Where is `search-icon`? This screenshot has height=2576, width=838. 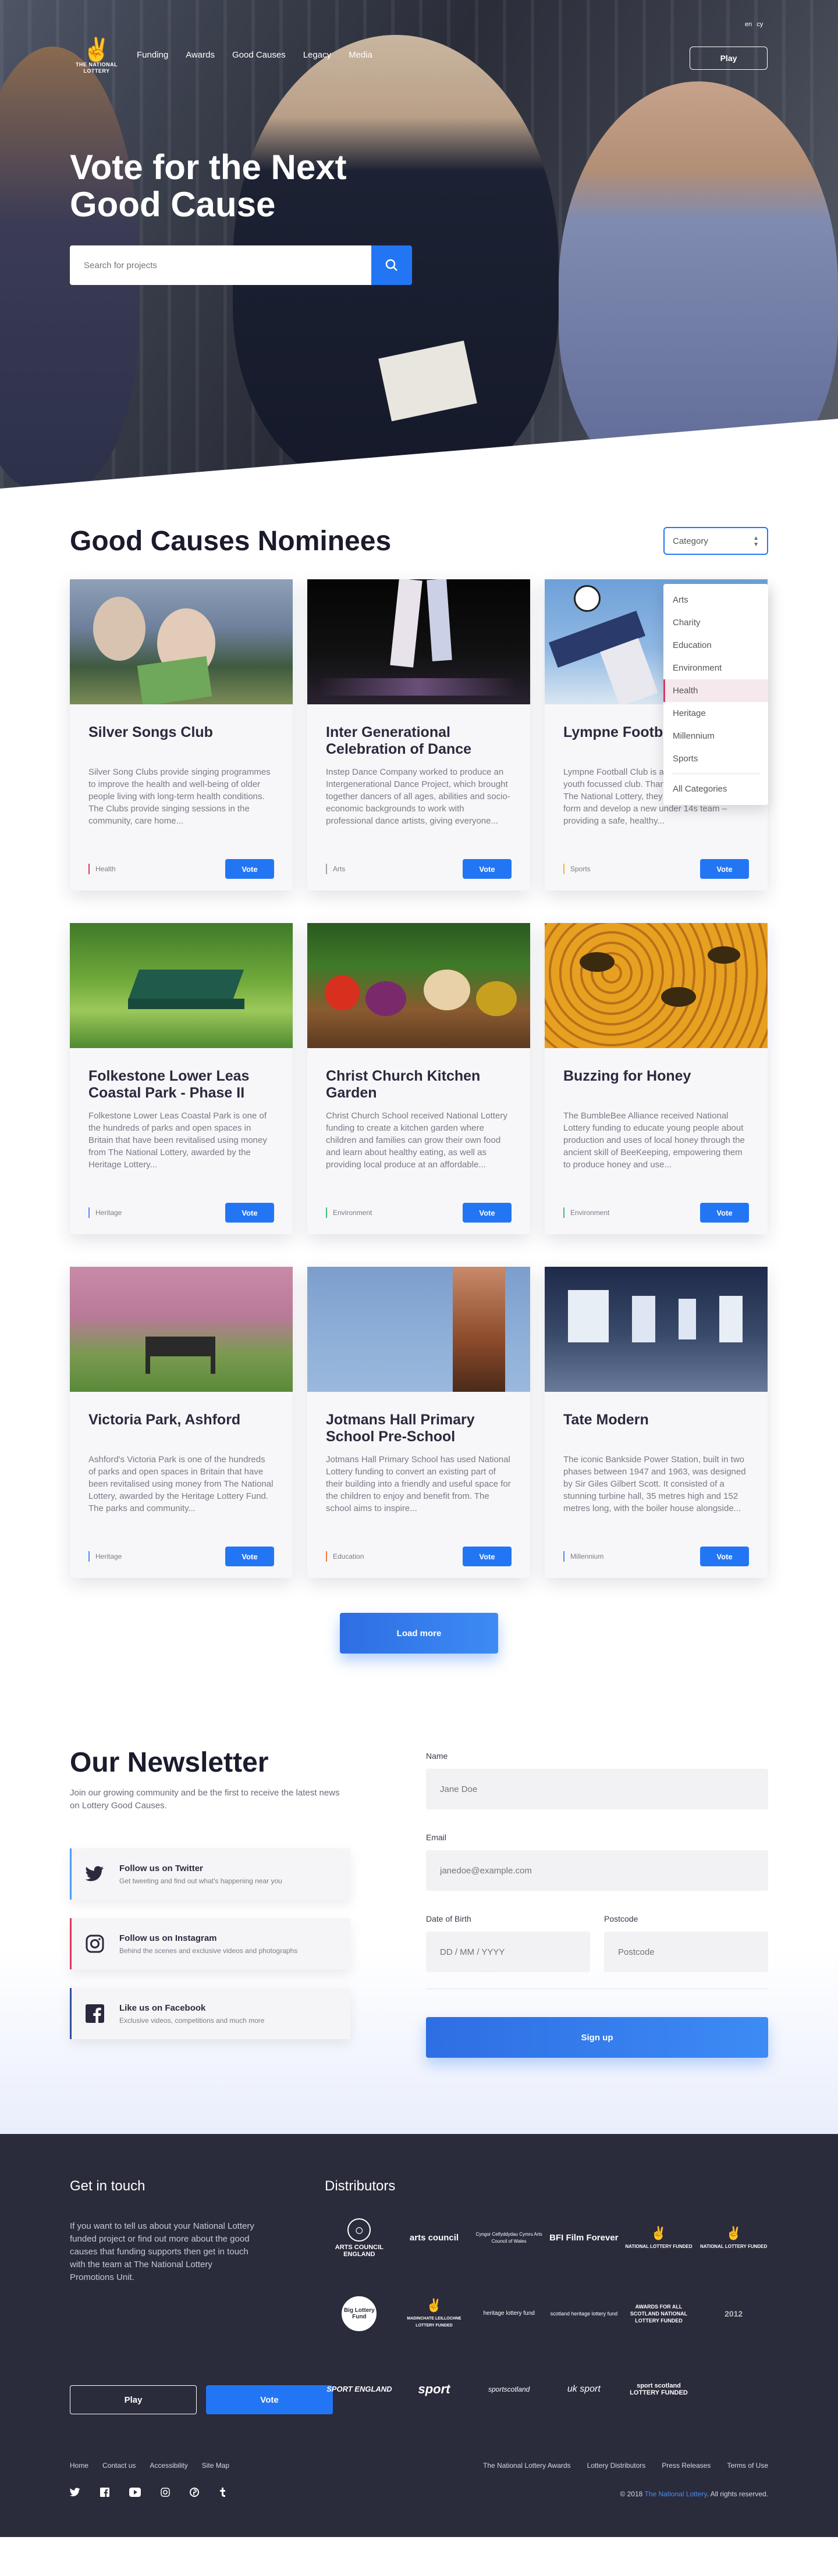
search-icon is located at coordinates (391, 265).